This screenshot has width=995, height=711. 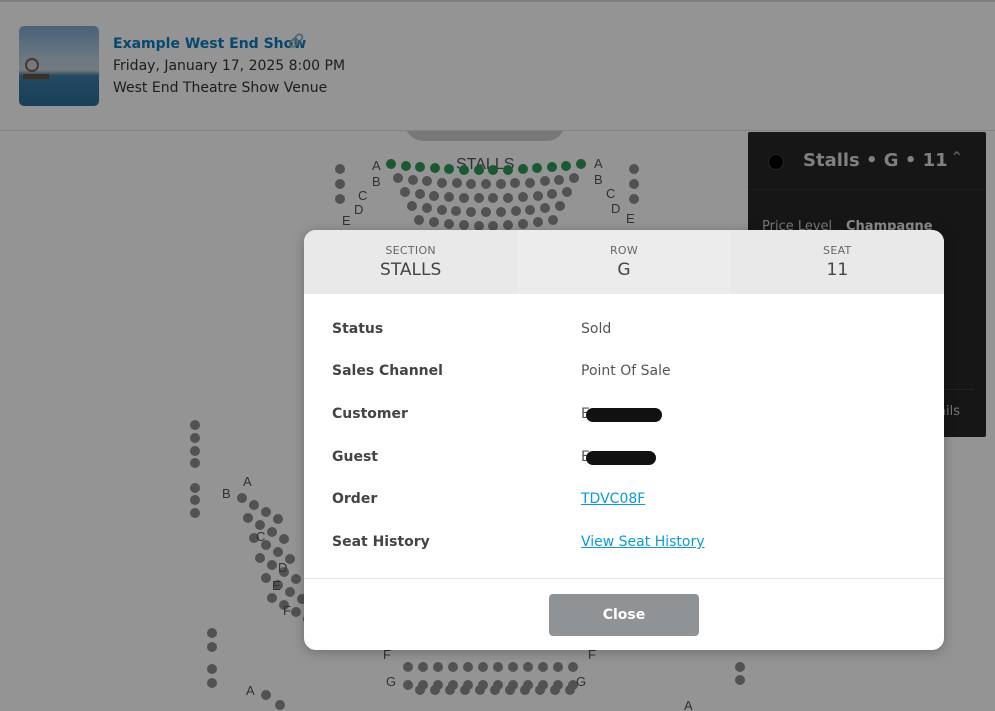 What do you see at coordinates (370, 414) in the screenshot?
I see `customer-label: Customer` at bounding box center [370, 414].